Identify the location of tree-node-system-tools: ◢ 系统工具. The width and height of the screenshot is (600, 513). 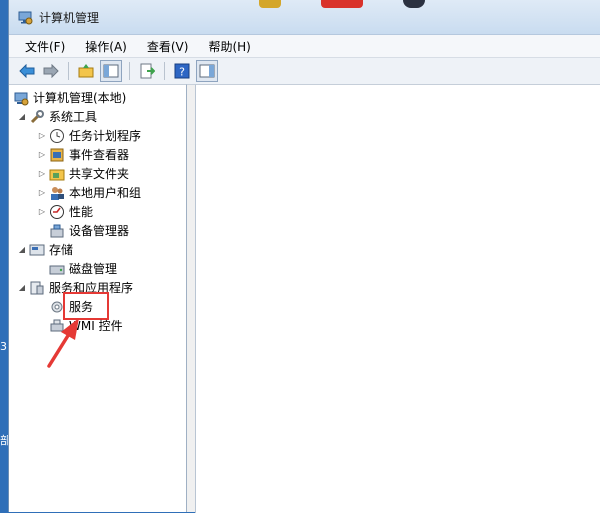
(97, 116).